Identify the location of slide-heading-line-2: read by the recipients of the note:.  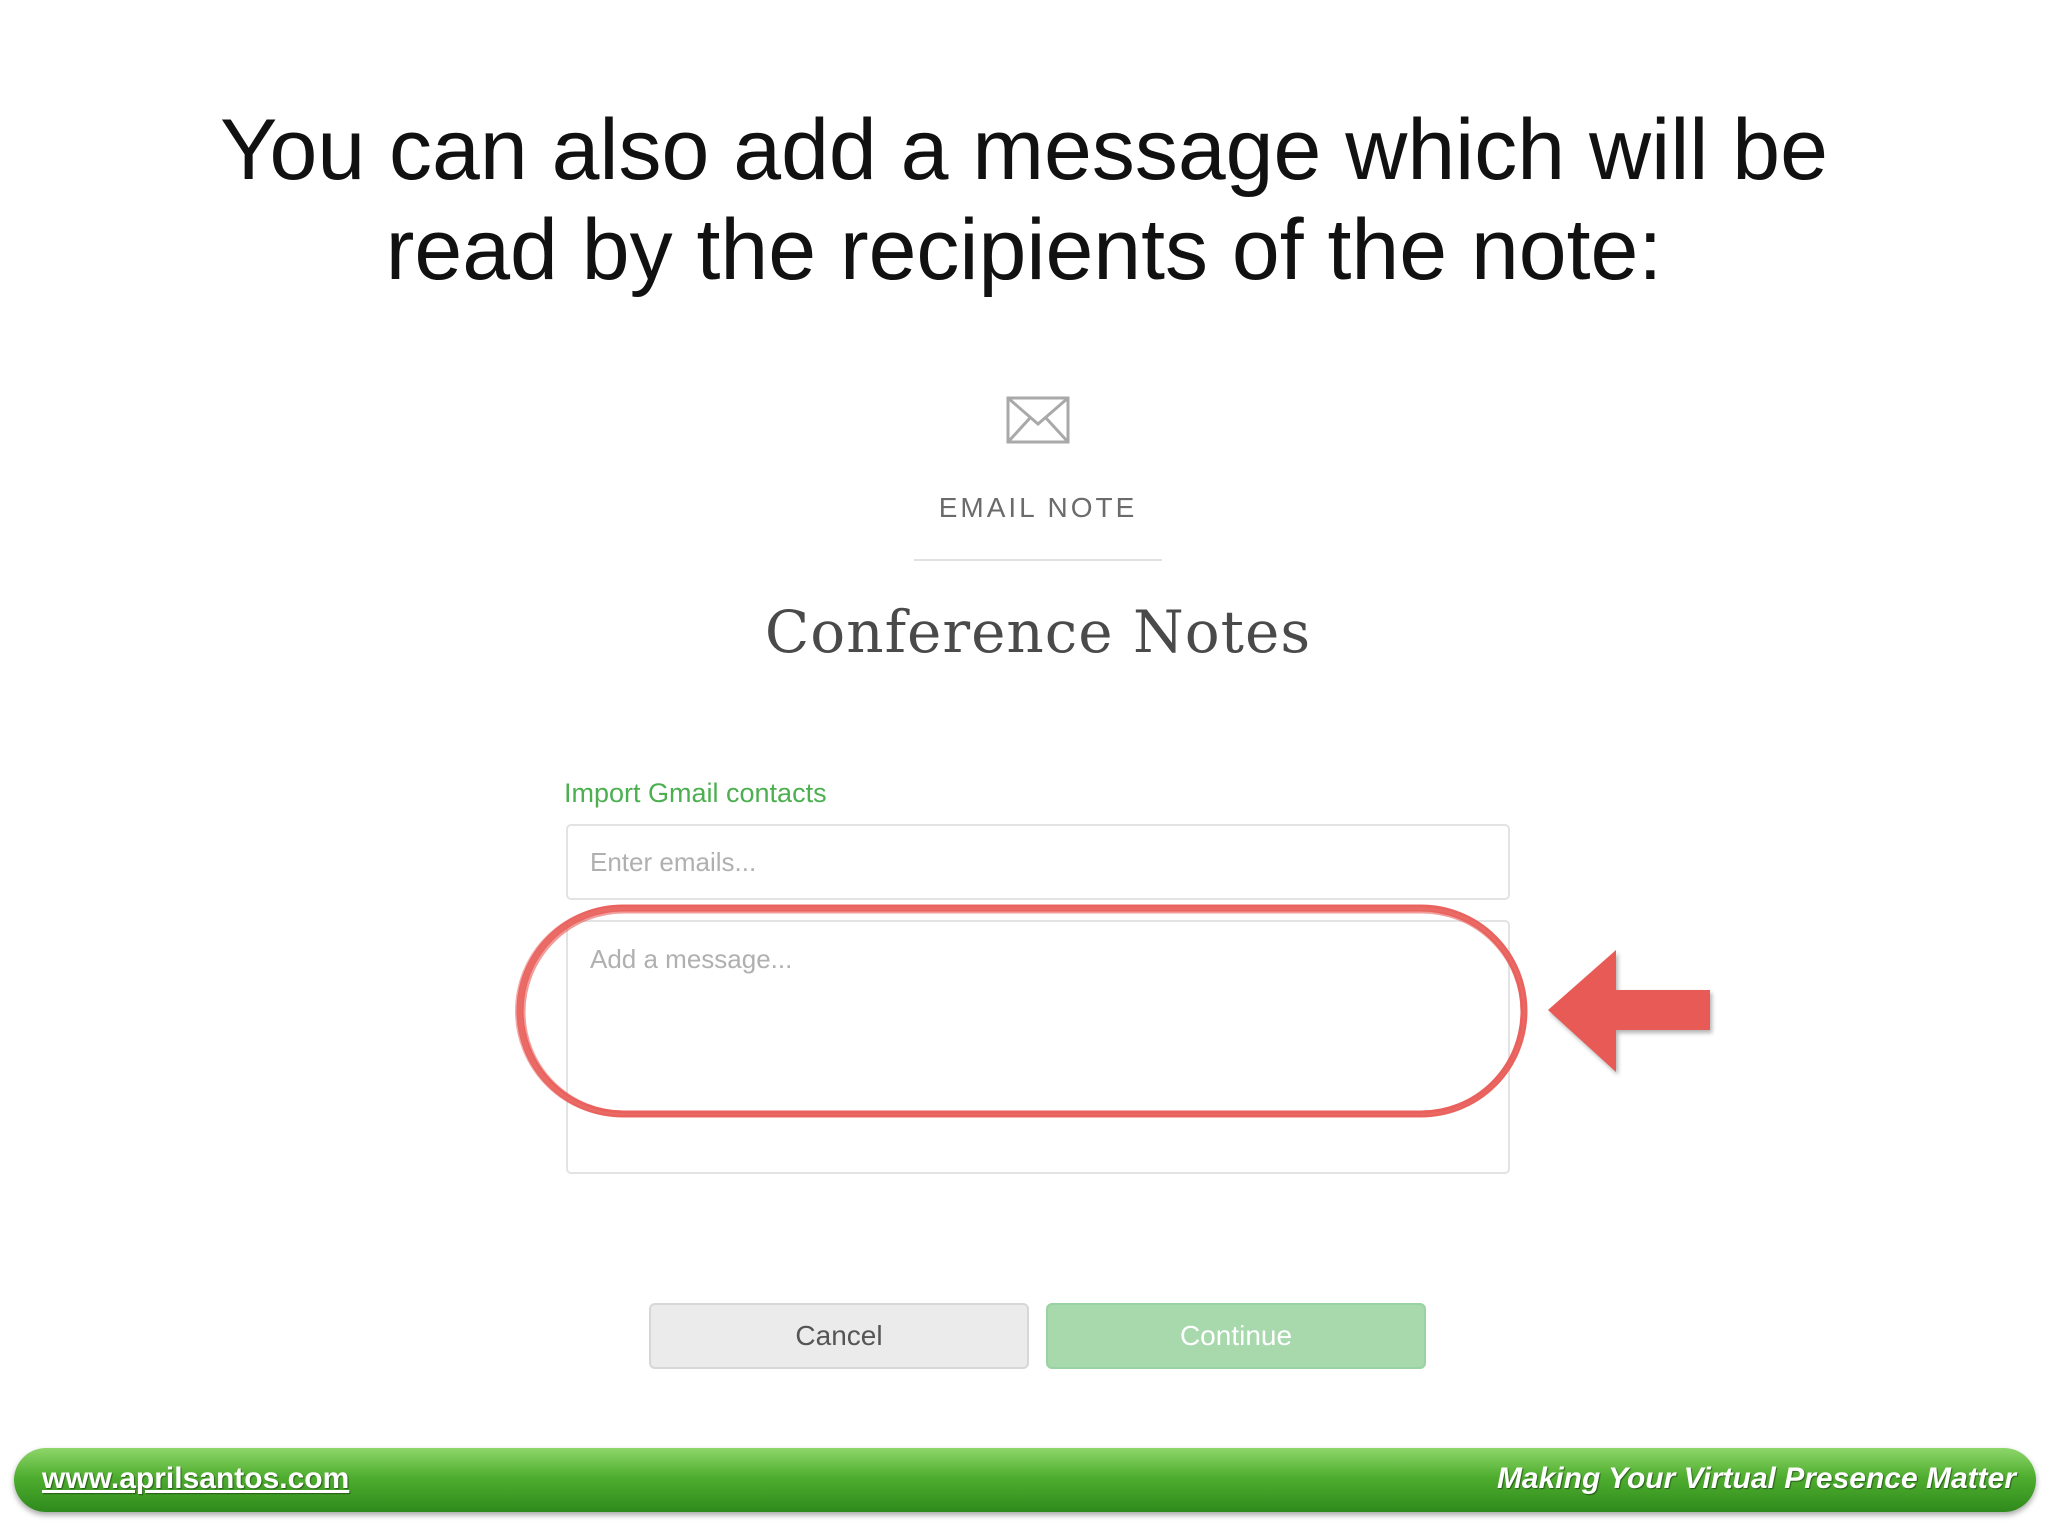
(1024, 250).